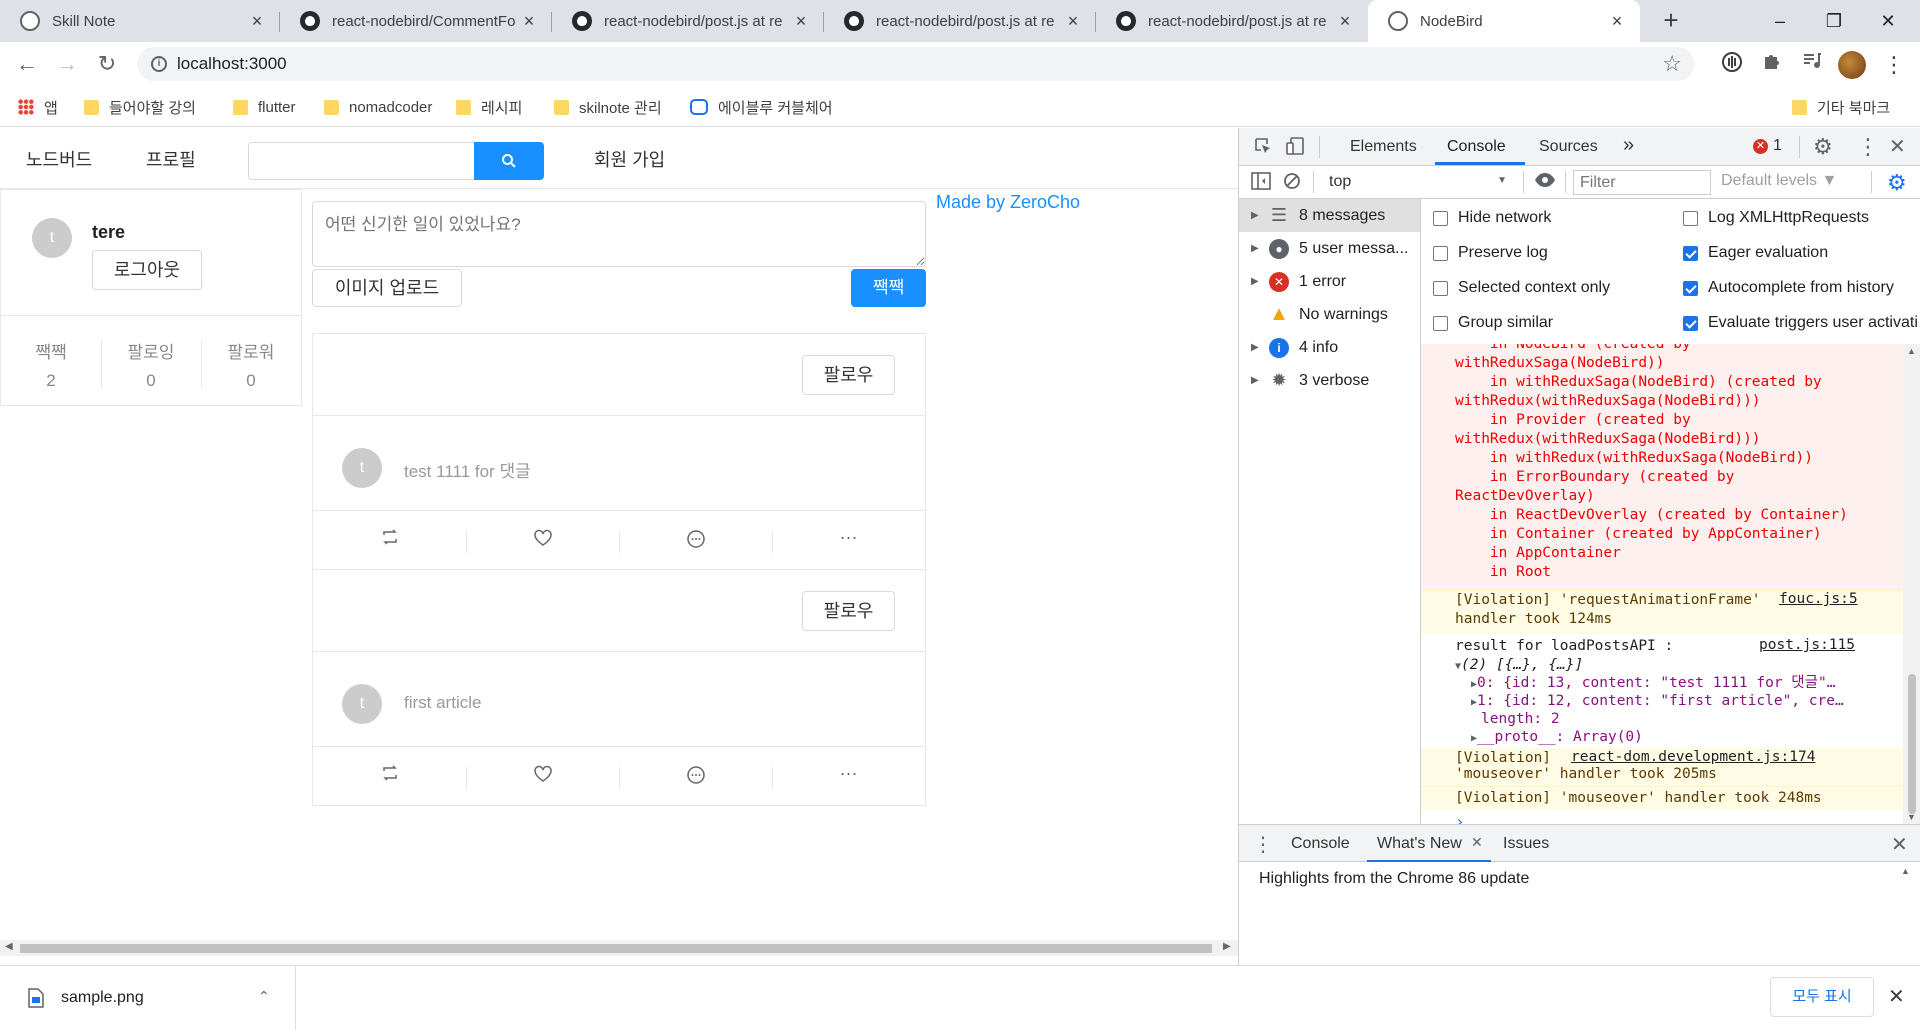 The width and height of the screenshot is (1920, 1030). I want to click on evaluate-triggers-checkbox: Evaluate triggers user activati, so click(1800, 323).